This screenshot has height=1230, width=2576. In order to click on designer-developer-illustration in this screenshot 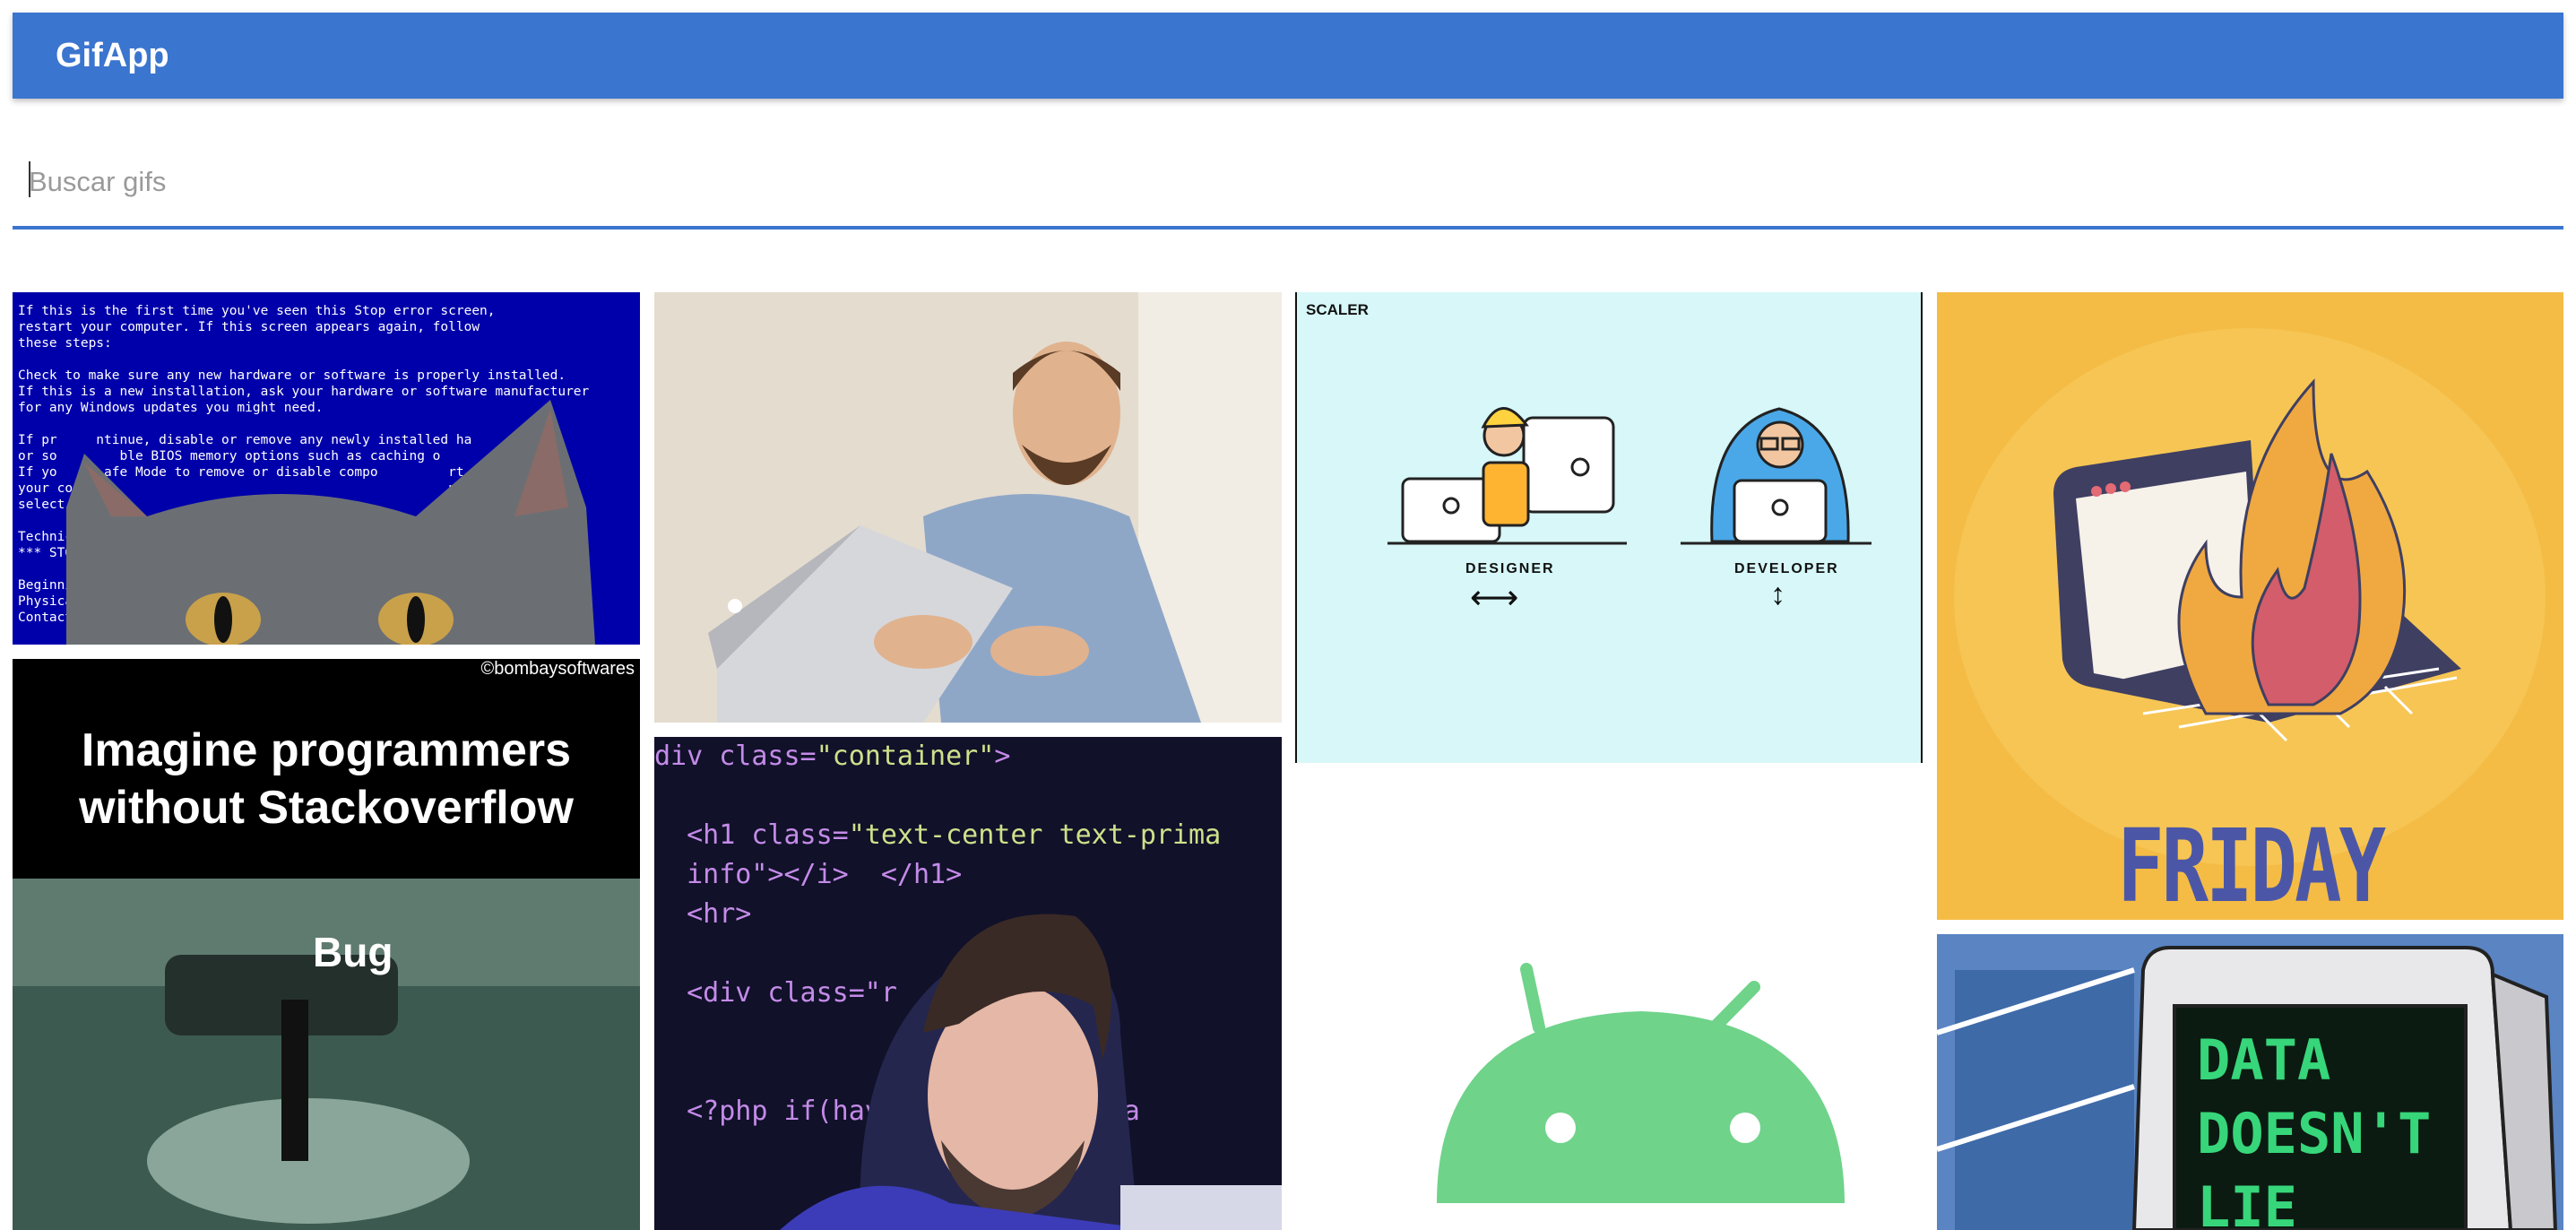, I will do `click(1609, 527)`.